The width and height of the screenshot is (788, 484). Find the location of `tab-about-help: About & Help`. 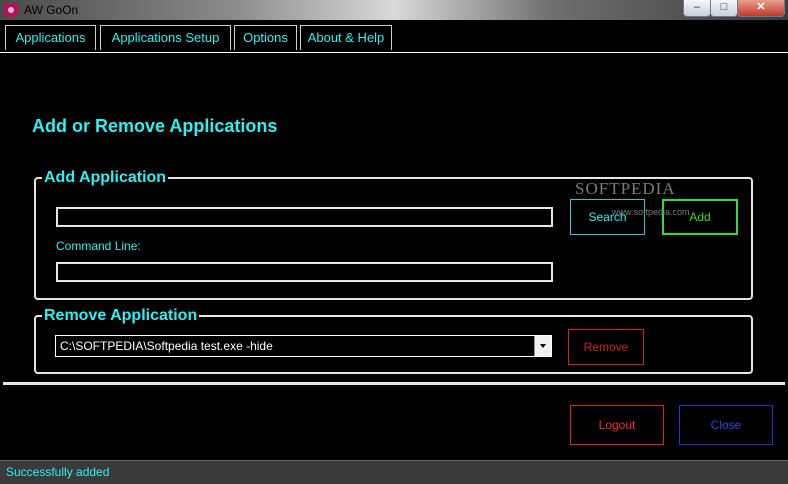

tab-about-help: About & Help is located at coordinates (346, 37).